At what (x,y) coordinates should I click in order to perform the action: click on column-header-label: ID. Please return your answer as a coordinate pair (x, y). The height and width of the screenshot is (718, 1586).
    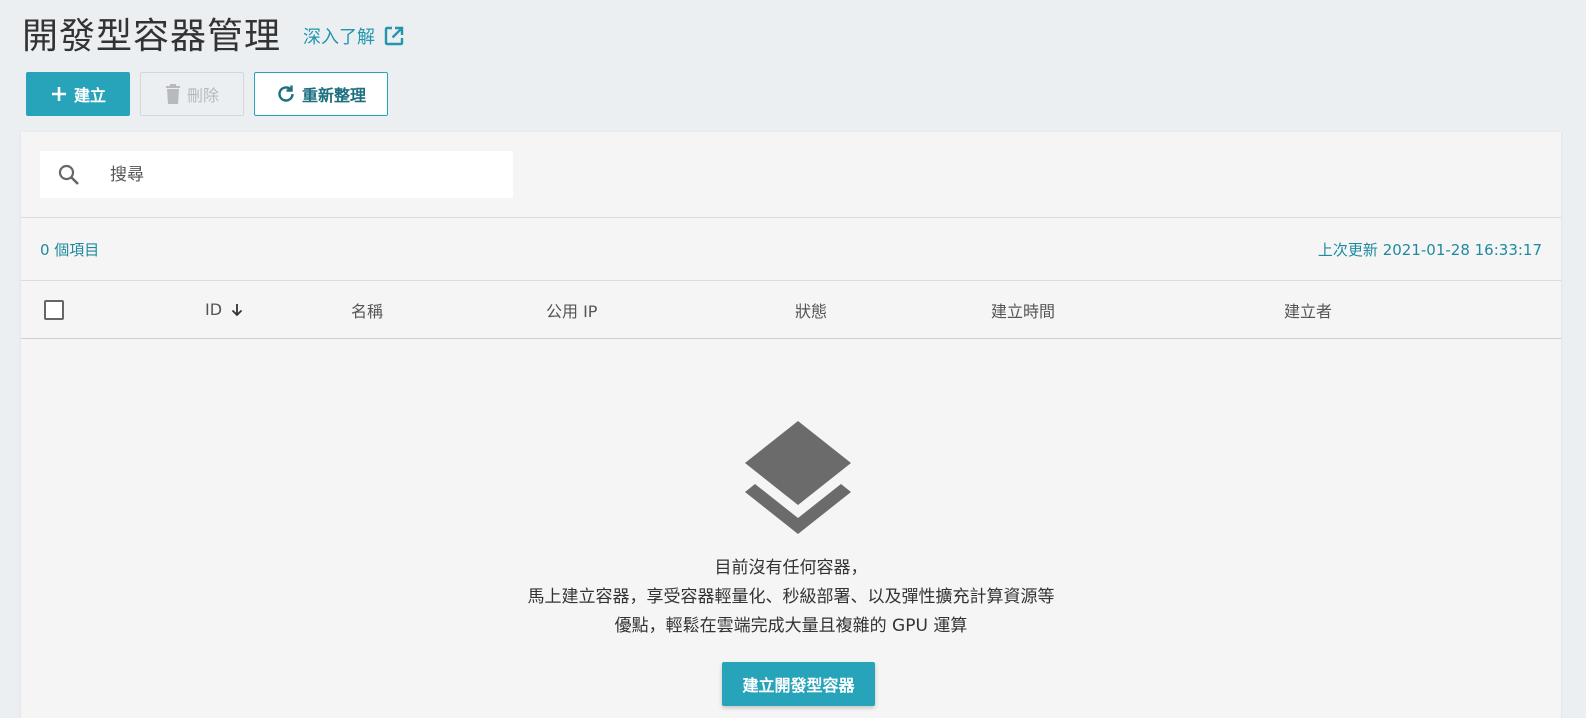
    Looking at the image, I should click on (214, 309).